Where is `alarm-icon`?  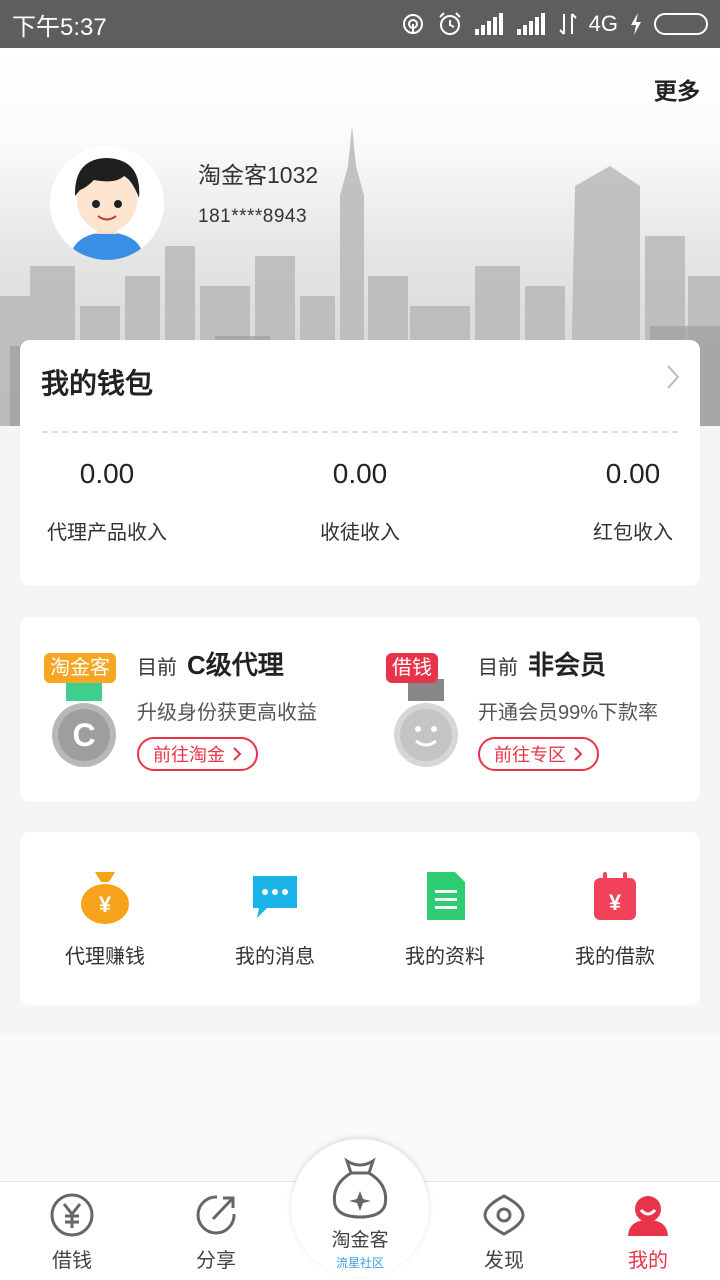 alarm-icon is located at coordinates (450, 24).